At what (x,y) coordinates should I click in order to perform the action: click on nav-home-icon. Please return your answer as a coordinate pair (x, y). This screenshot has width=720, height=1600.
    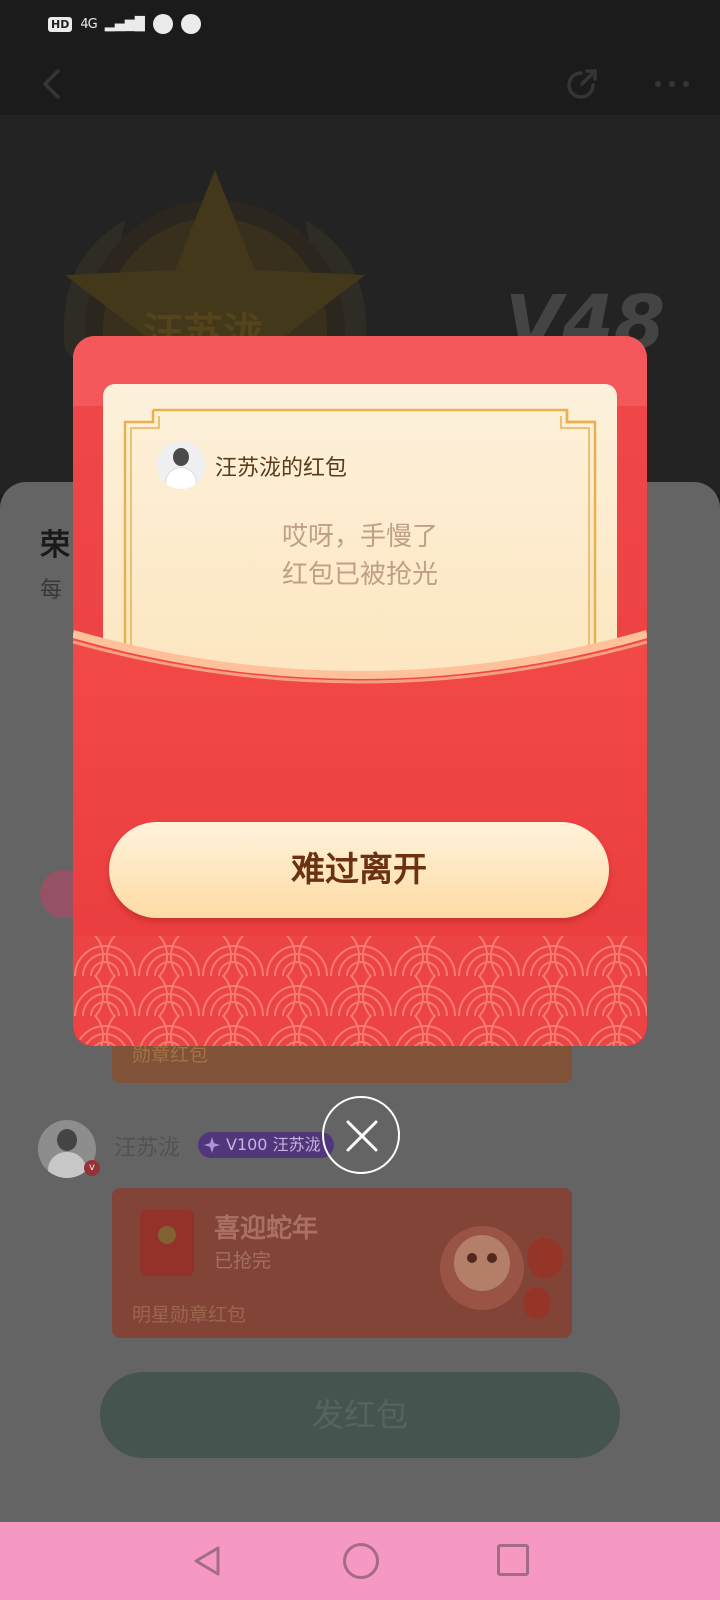
    Looking at the image, I should click on (361, 1561).